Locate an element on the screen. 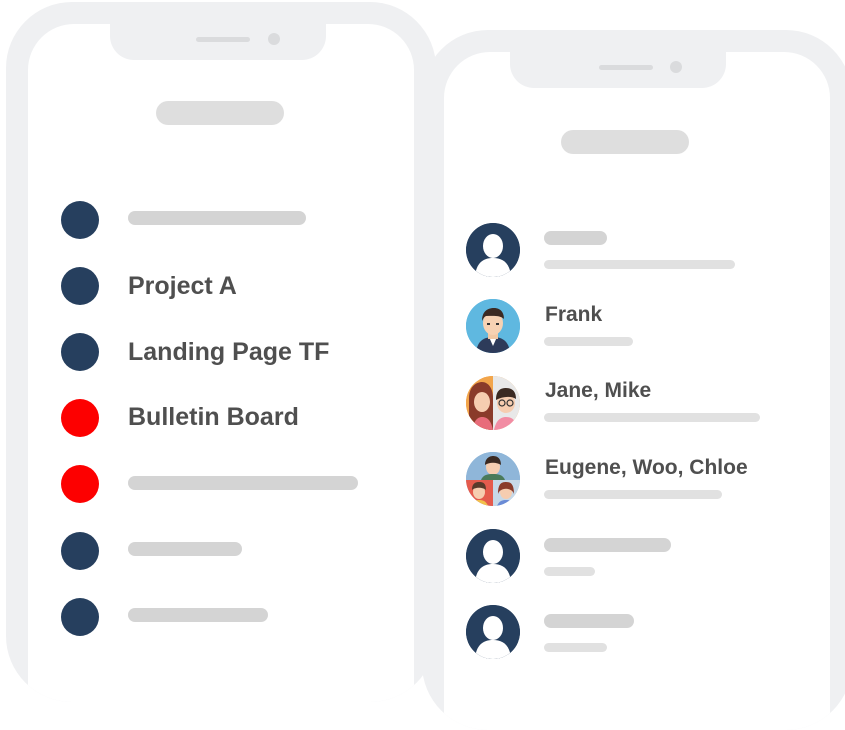  project-label: Bulletin Board is located at coordinates (213, 417).